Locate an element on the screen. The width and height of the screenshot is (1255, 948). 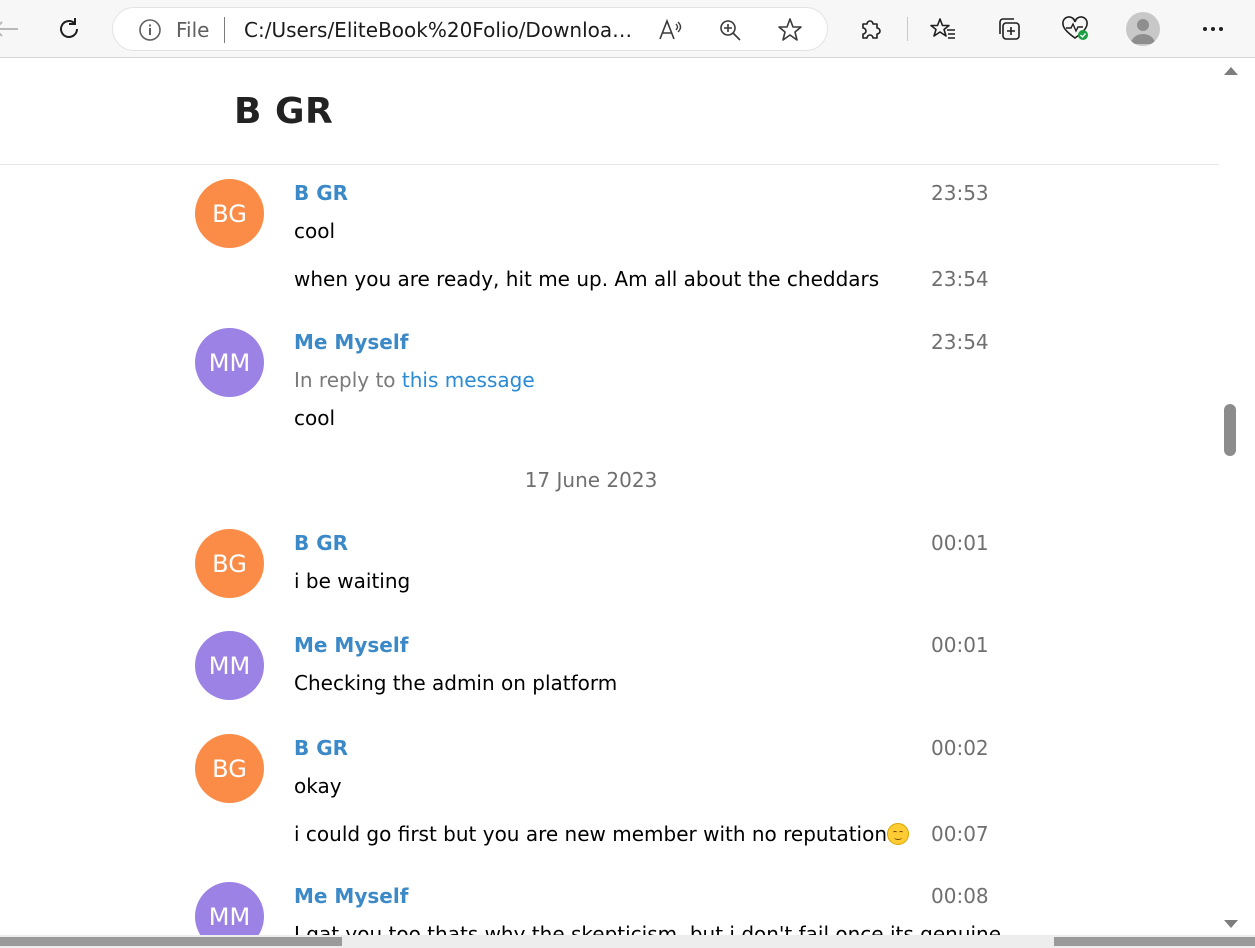
vertical-scrollbar is located at coordinates (1237, 496).